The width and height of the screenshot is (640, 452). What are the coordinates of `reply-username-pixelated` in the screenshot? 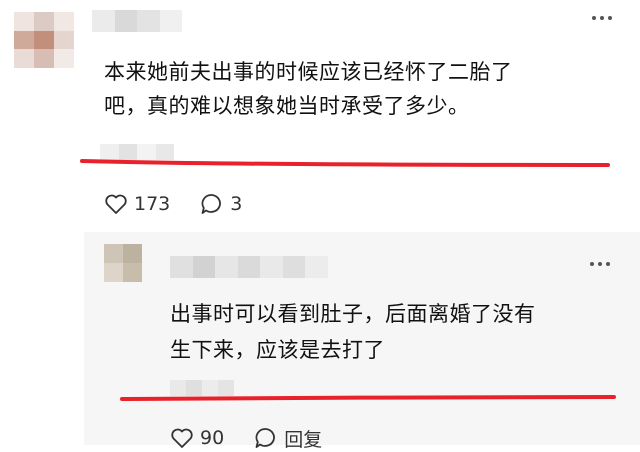 It's located at (249, 267).